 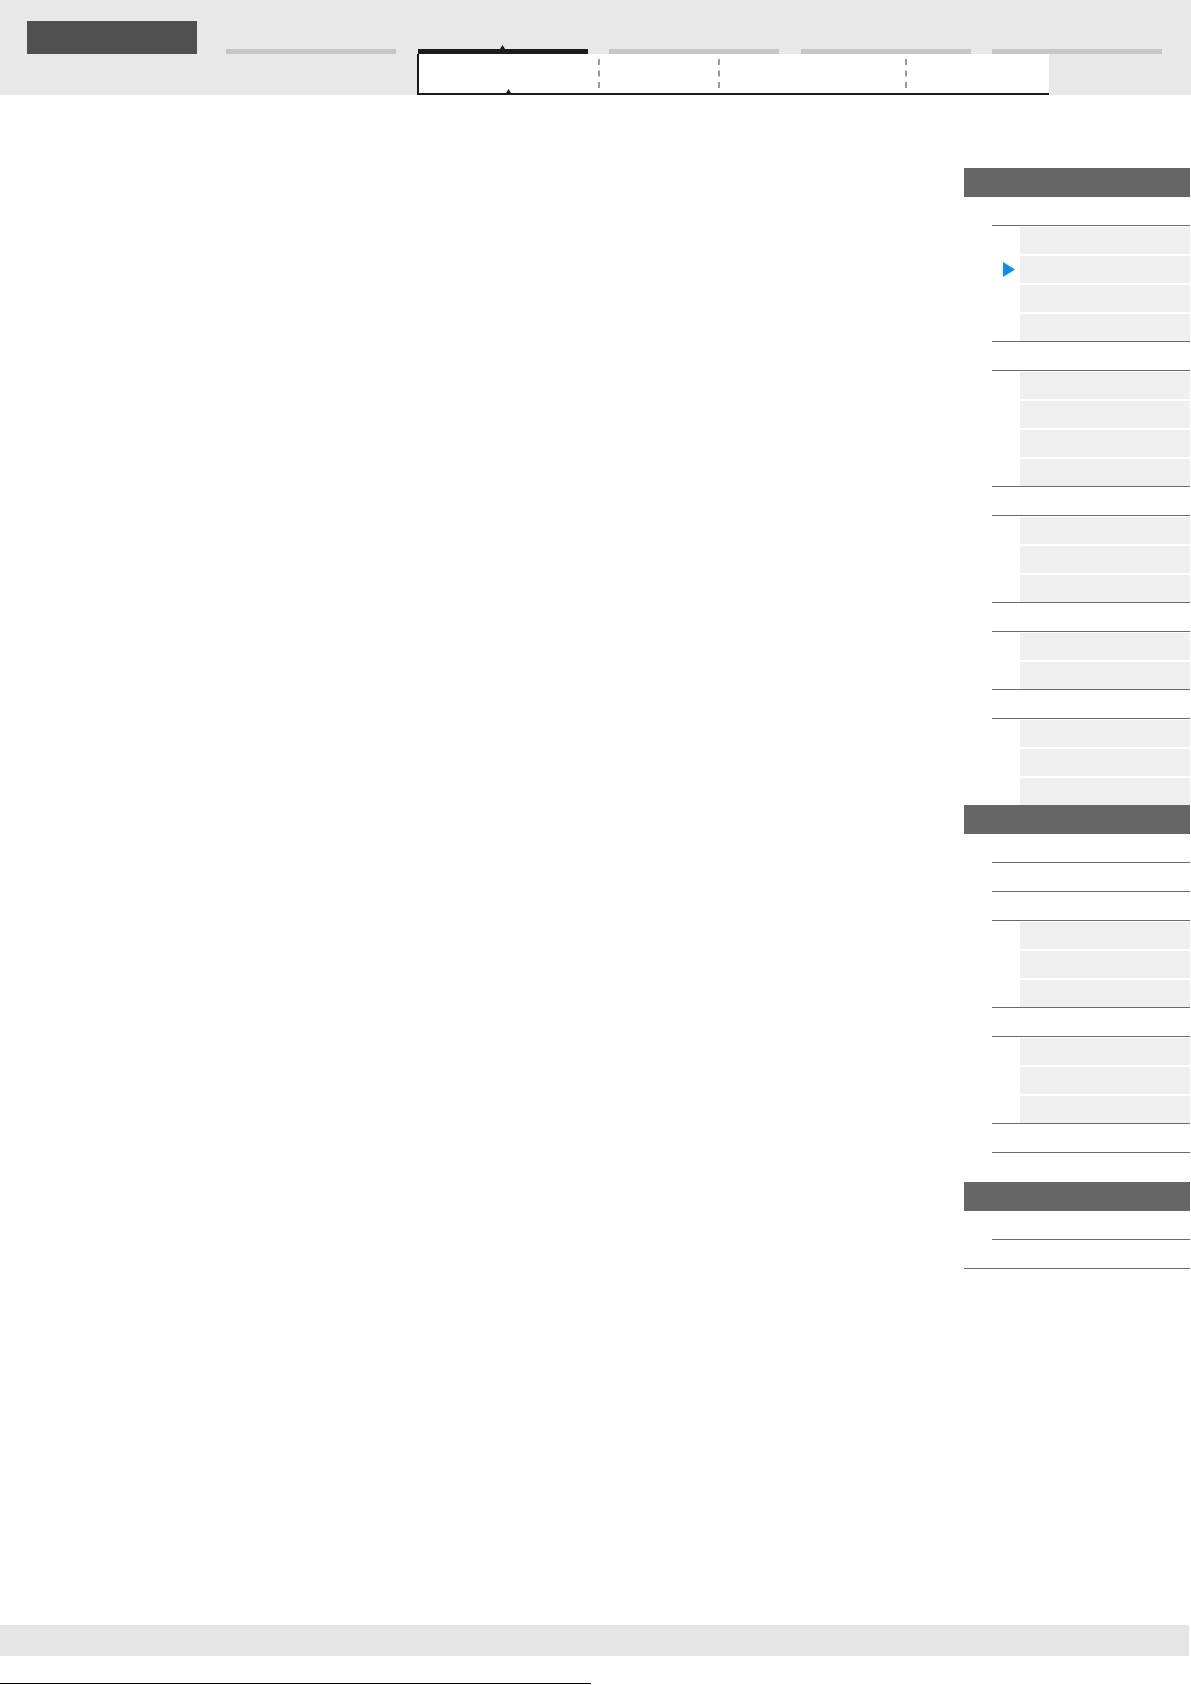 What do you see at coordinates (1009, 269) in the screenshot?
I see `triangle-marker-icon` at bounding box center [1009, 269].